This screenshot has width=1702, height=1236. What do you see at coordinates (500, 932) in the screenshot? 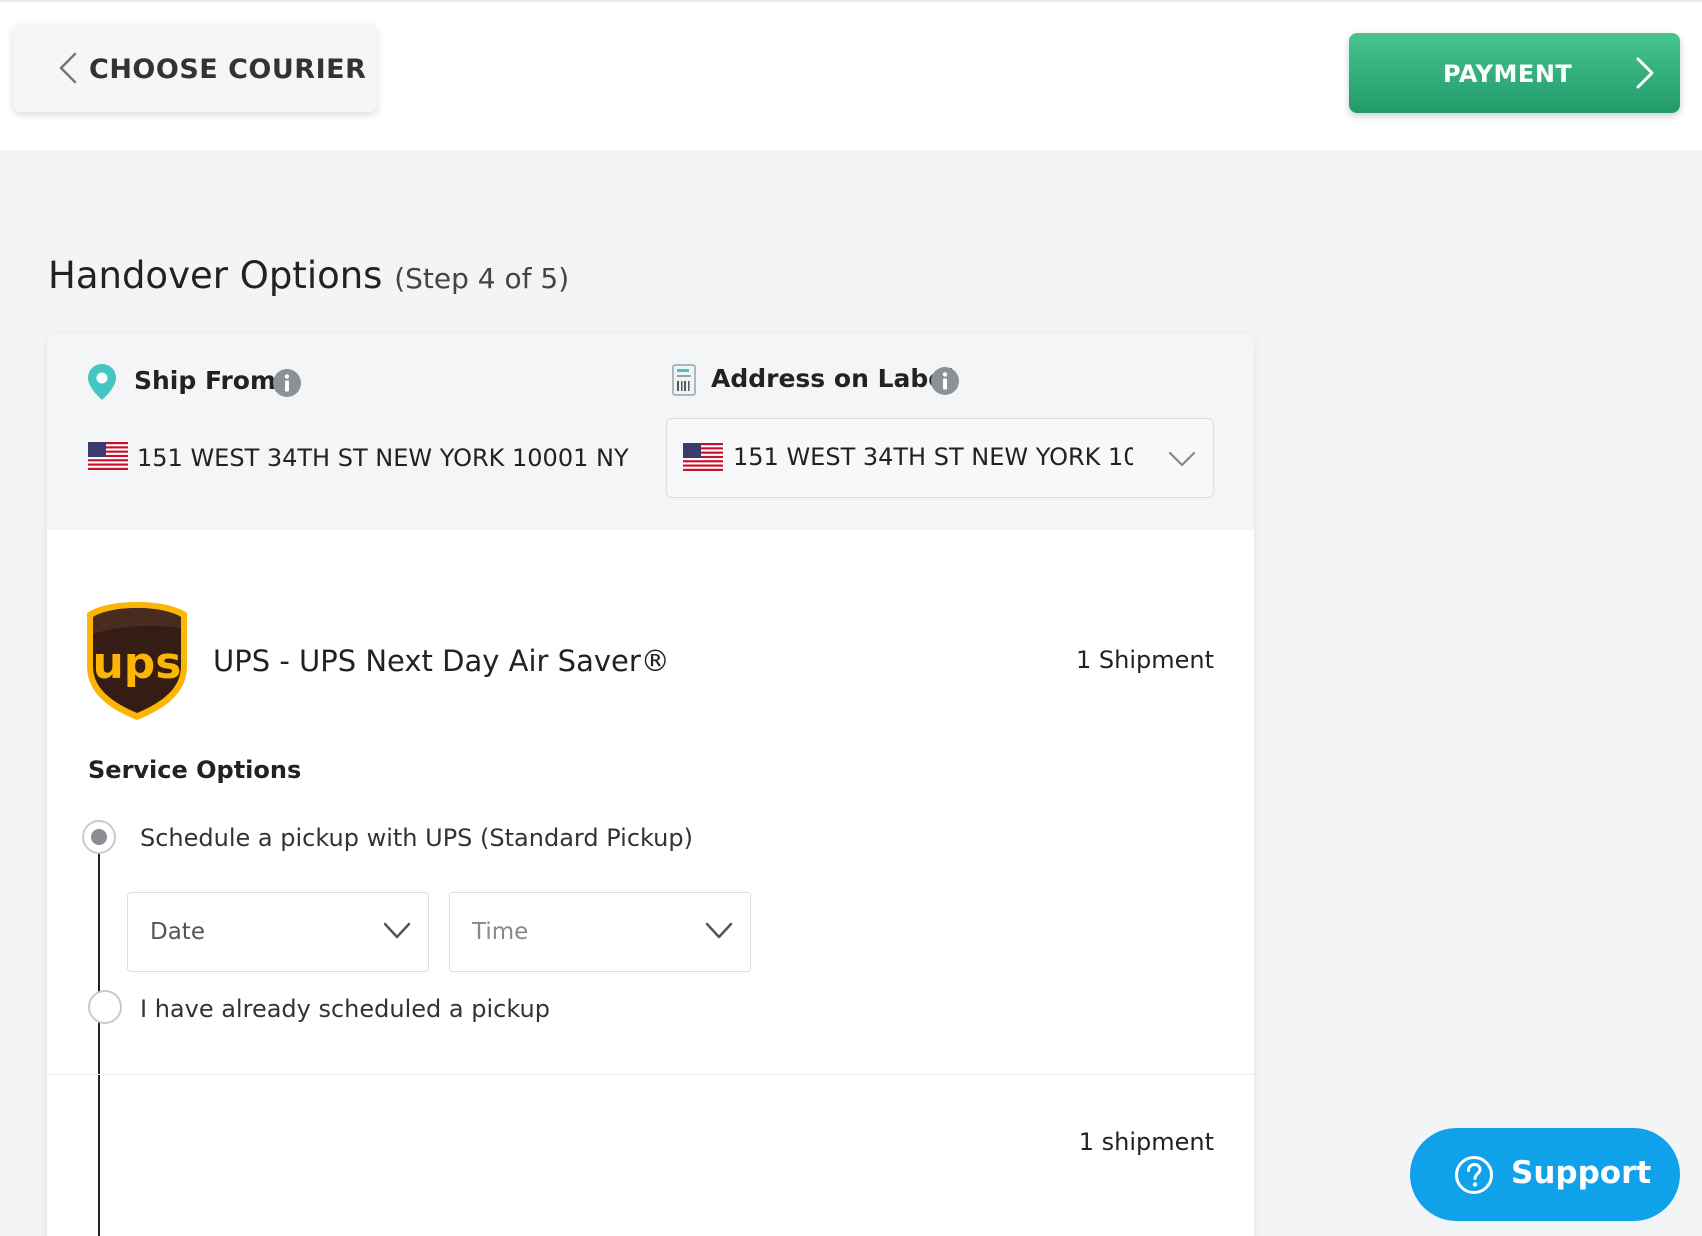
I see `time-placeholder: Time` at bounding box center [500, 932].